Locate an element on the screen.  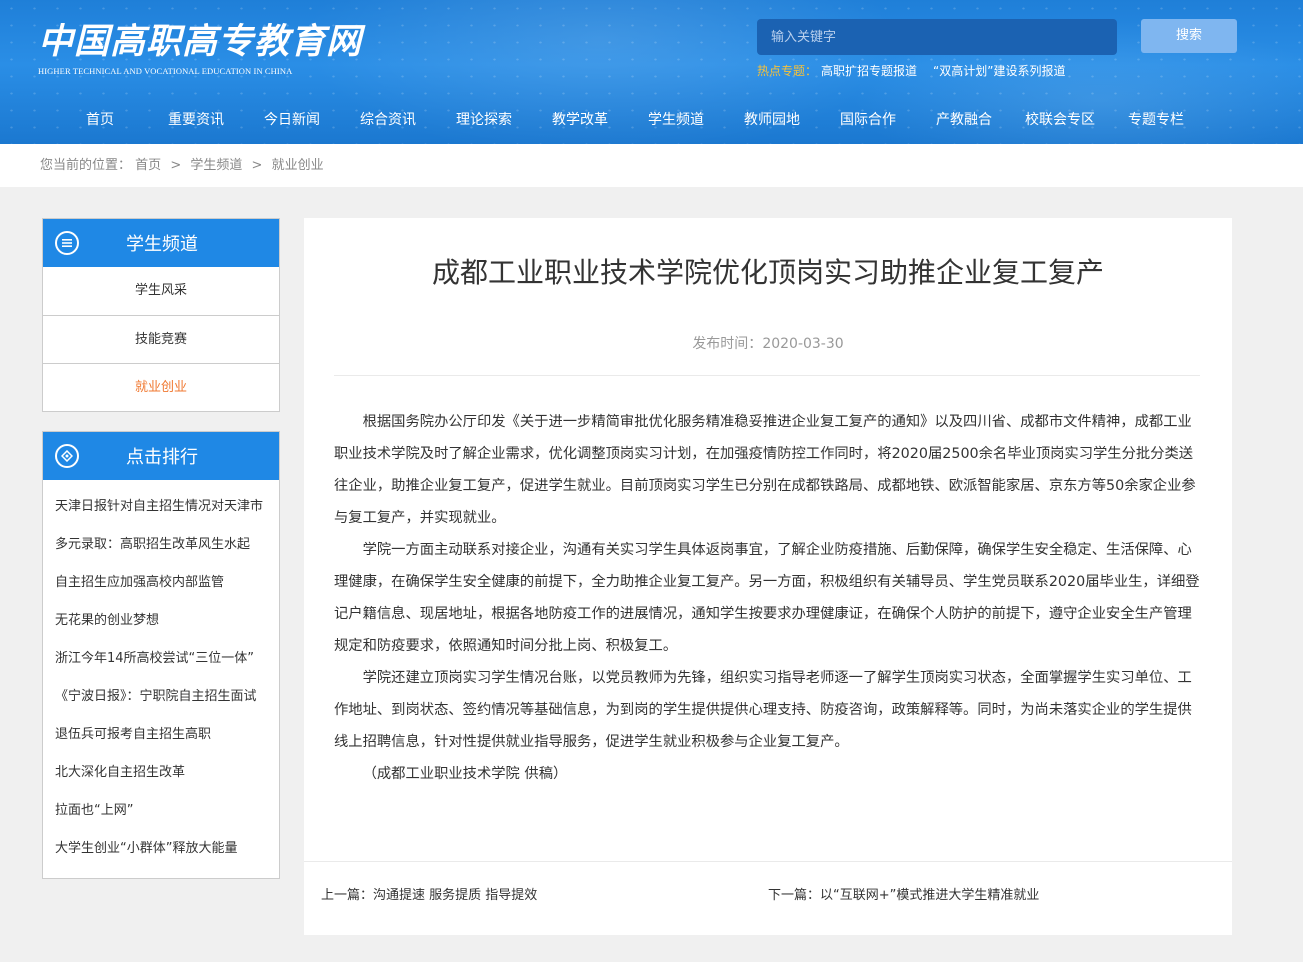
channel-item-employment: 就业创业 is located at coordinates (161, 387).